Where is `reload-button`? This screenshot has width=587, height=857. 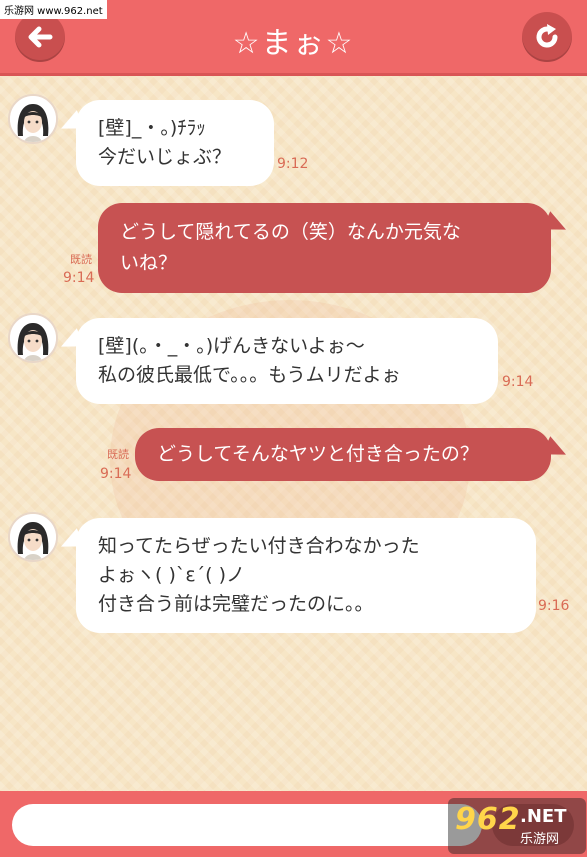 reload-button is located at coordinates (547, 37).